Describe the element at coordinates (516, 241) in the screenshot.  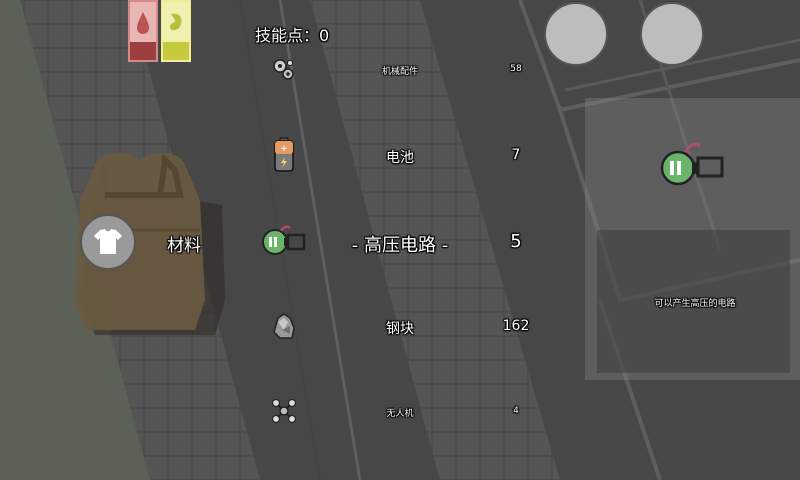
I see `item-count: 5` at that location.